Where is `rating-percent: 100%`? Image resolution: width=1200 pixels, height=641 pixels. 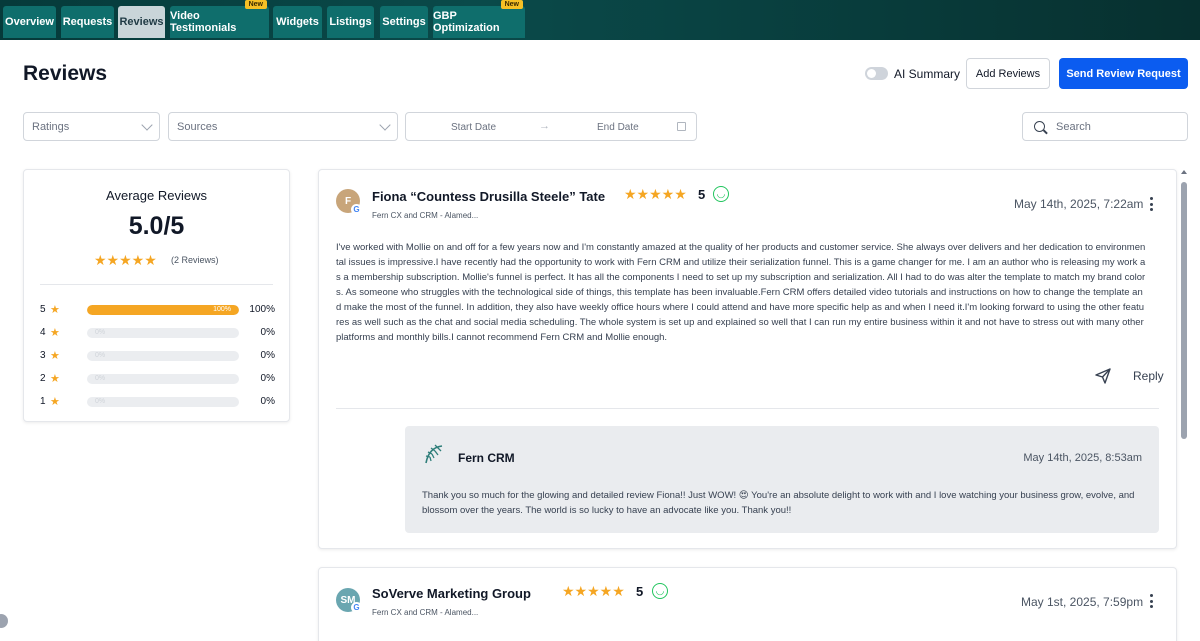 rating-percent: 100% is located at coordinates (262, 309).